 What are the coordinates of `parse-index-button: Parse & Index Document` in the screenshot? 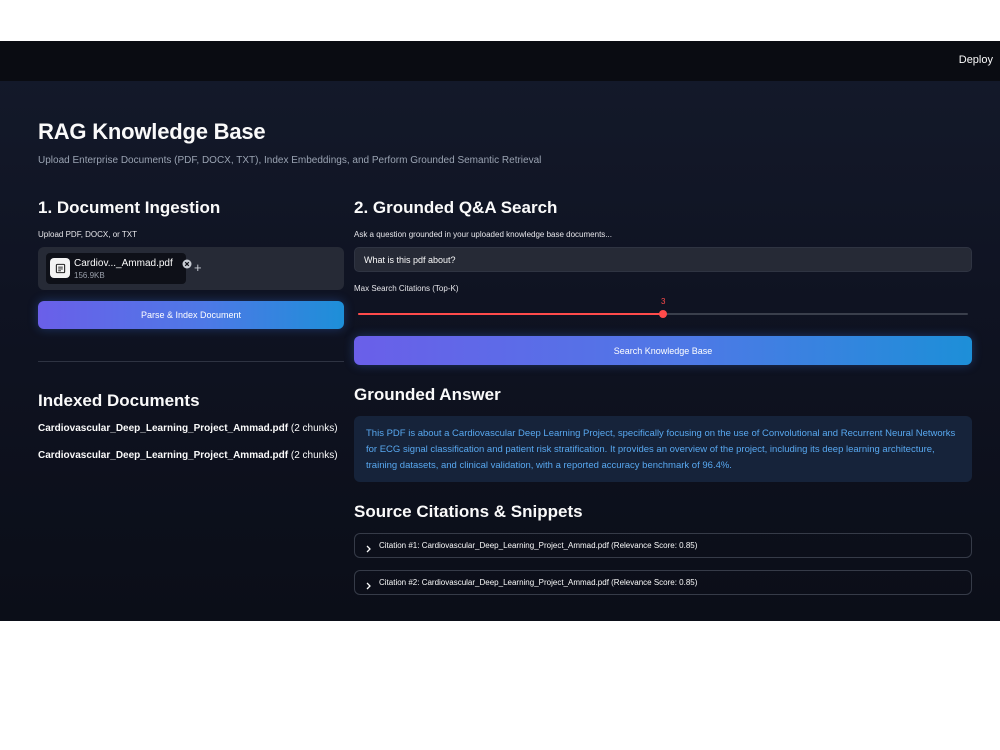 It's located at (191, 315).